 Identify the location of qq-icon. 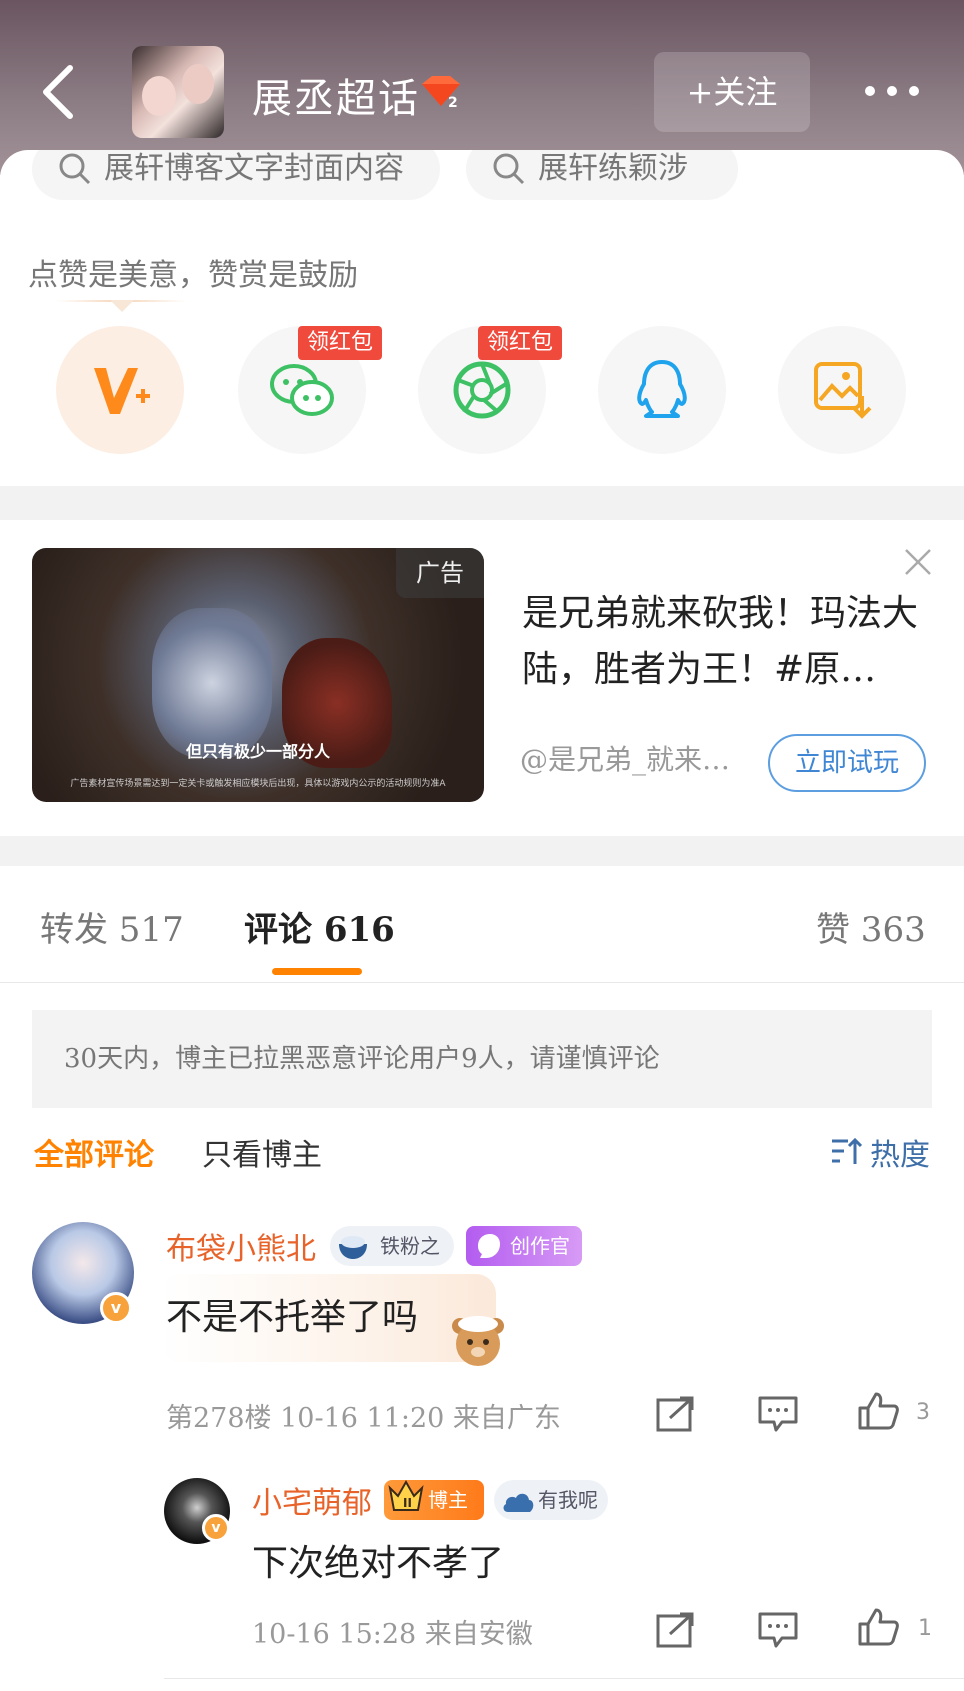
(662, 389).